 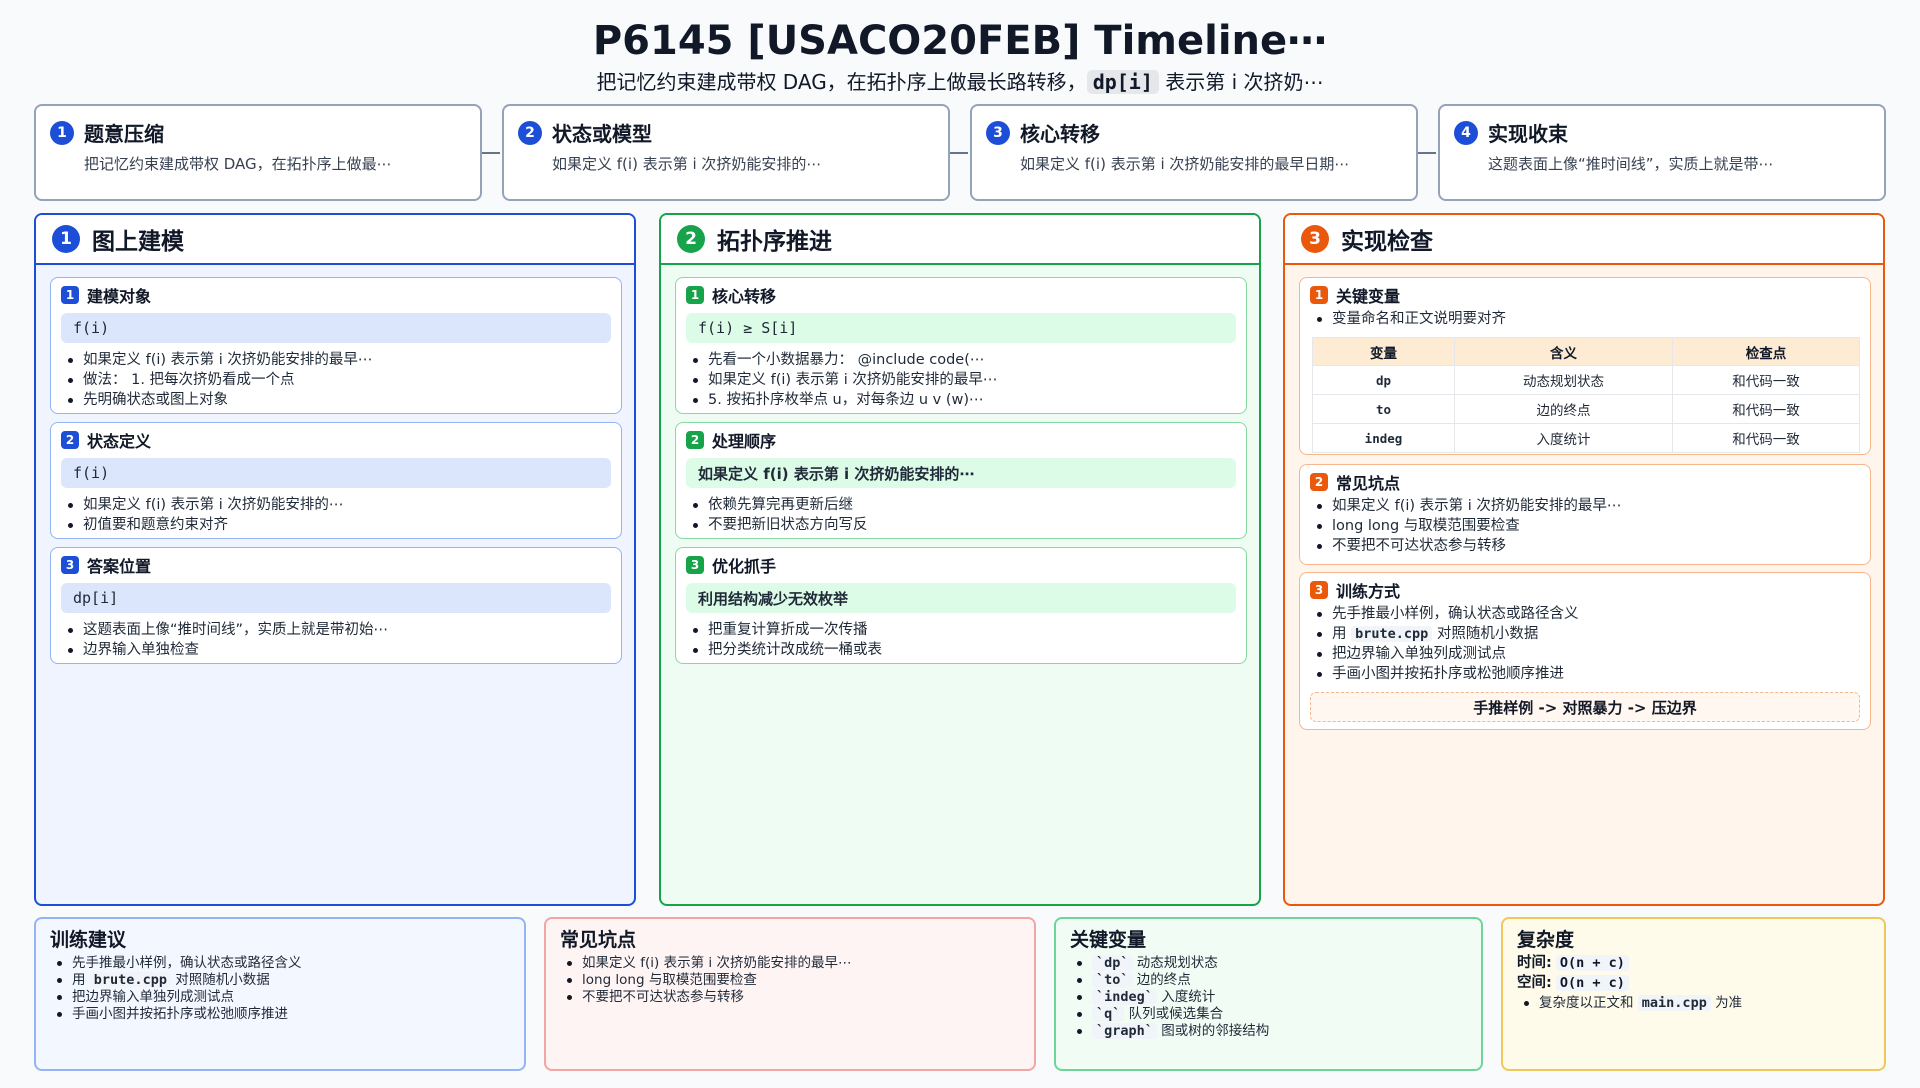 I want to click on table-row: dp 动态规划状态 和代码一致, so click(x=1586, y=380).